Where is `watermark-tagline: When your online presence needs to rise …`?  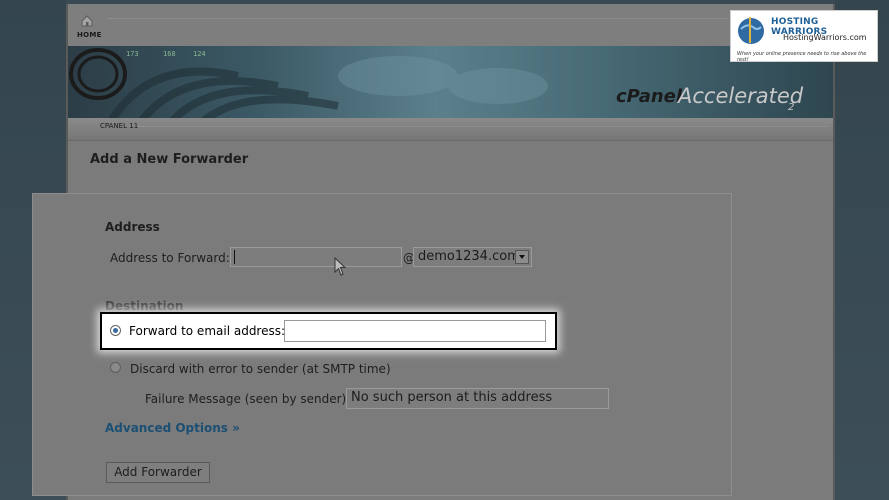
watermark-tagline: When your online presence needs to rise … is located at coordinates (802, 57).